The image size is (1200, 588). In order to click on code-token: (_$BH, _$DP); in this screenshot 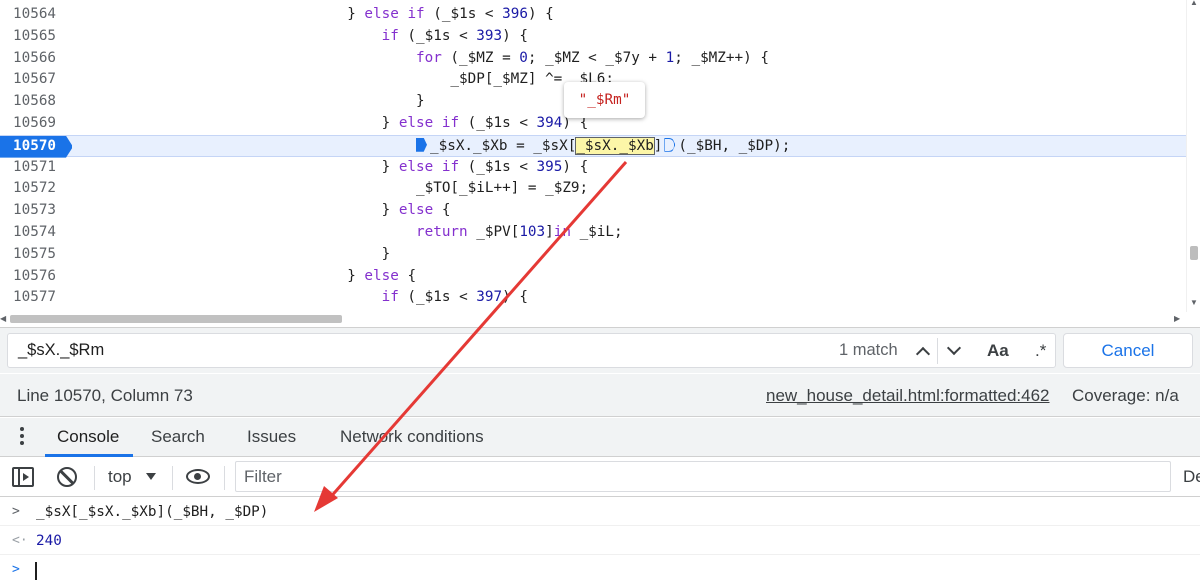, I will do `click(734, 145)`.